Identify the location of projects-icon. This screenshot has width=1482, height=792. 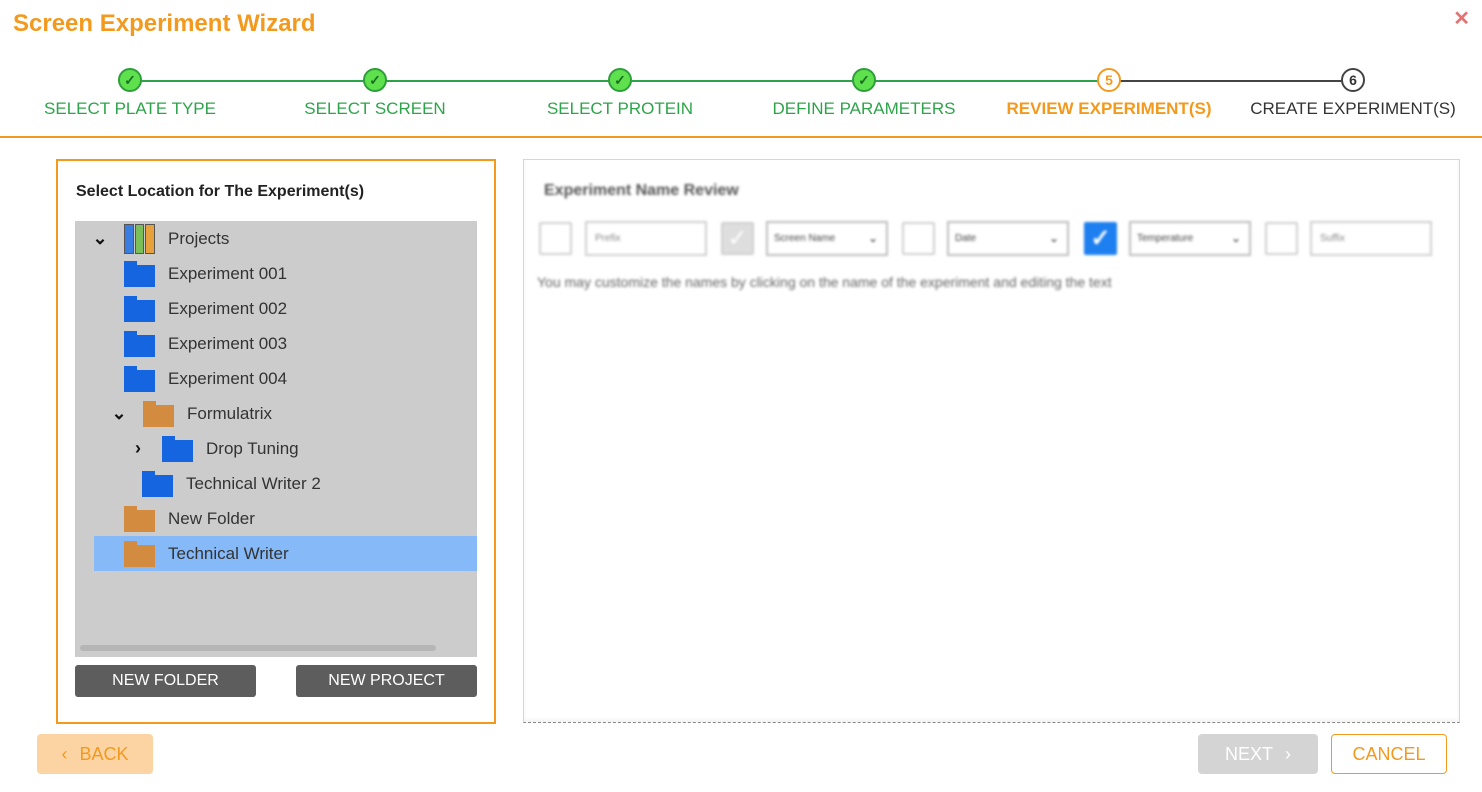
(140, 238).